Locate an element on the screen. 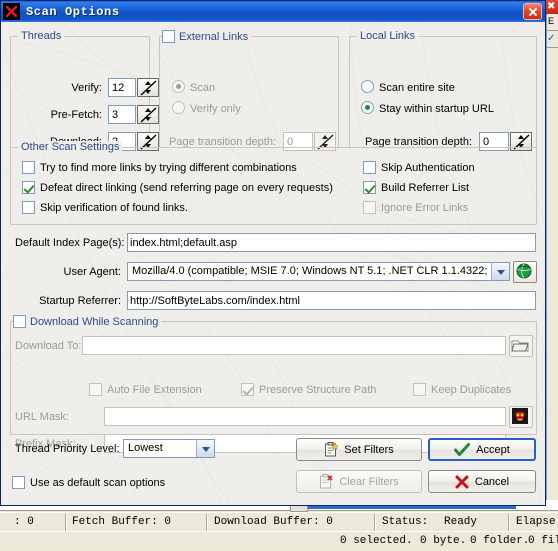 The height and width of the screenshot is (551, 558). try-find-more-links-checkbox is located at coordinates (28, 167).